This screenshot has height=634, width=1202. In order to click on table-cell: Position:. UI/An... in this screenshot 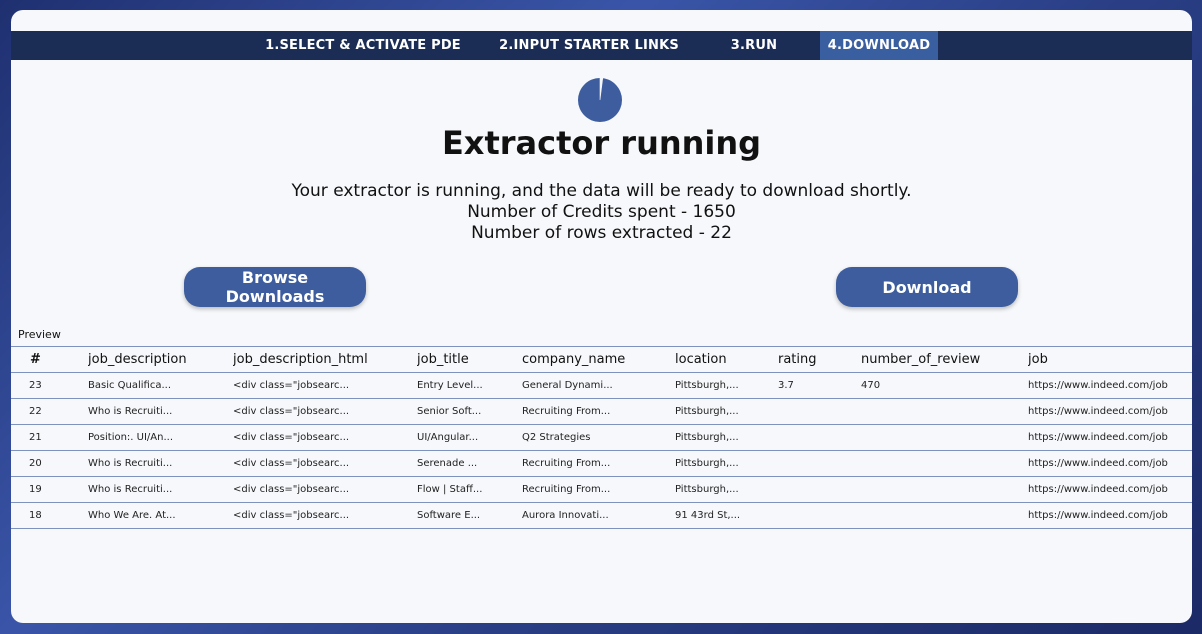, I will do `click(160, 437)`.